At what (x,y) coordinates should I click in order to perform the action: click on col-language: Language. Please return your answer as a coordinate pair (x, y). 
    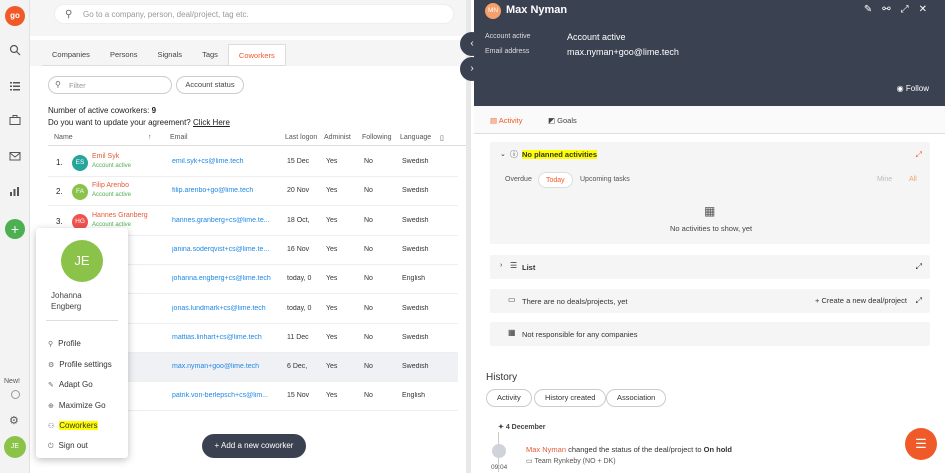
    Looking at the image, I should click on (415, 137).